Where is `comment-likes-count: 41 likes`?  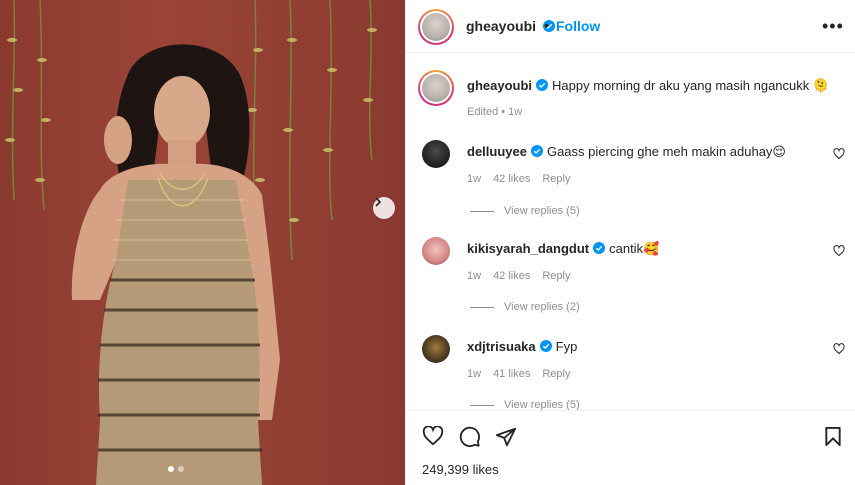
comment-likes-count: 41 likes is located at coordinates (511, 374).